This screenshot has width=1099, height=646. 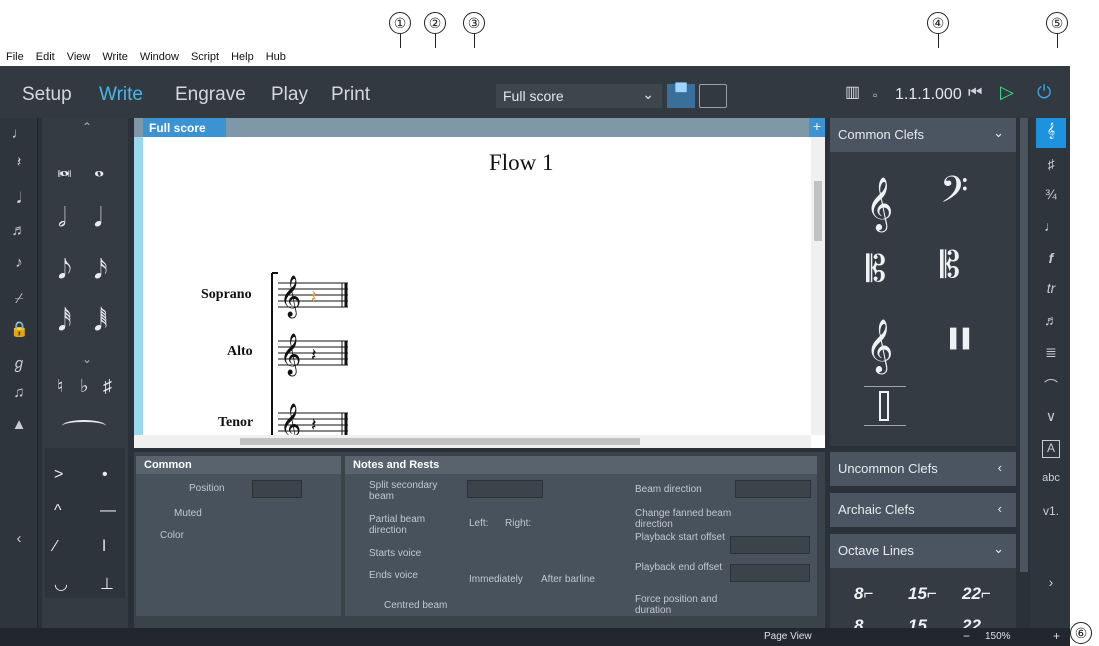 What do you see at coordinates (19, 539) in the screenshot?
I see `collapse-left-icon: ‹` at bounding box center [19, 539].